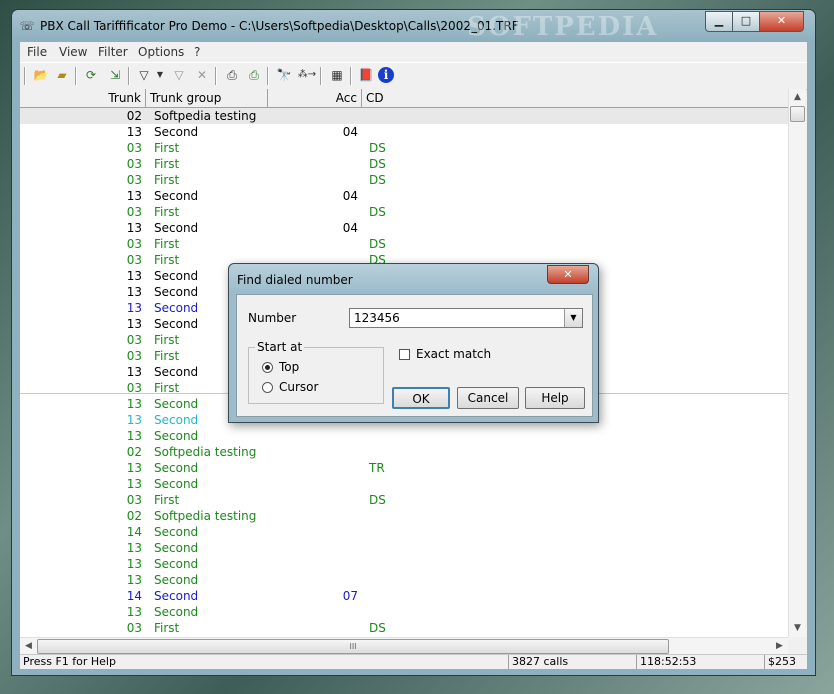 Image resolution: width=834 pixels, height=694 pixels. I want to click on radio-cursor-label: Cursor, so click(298, 387).